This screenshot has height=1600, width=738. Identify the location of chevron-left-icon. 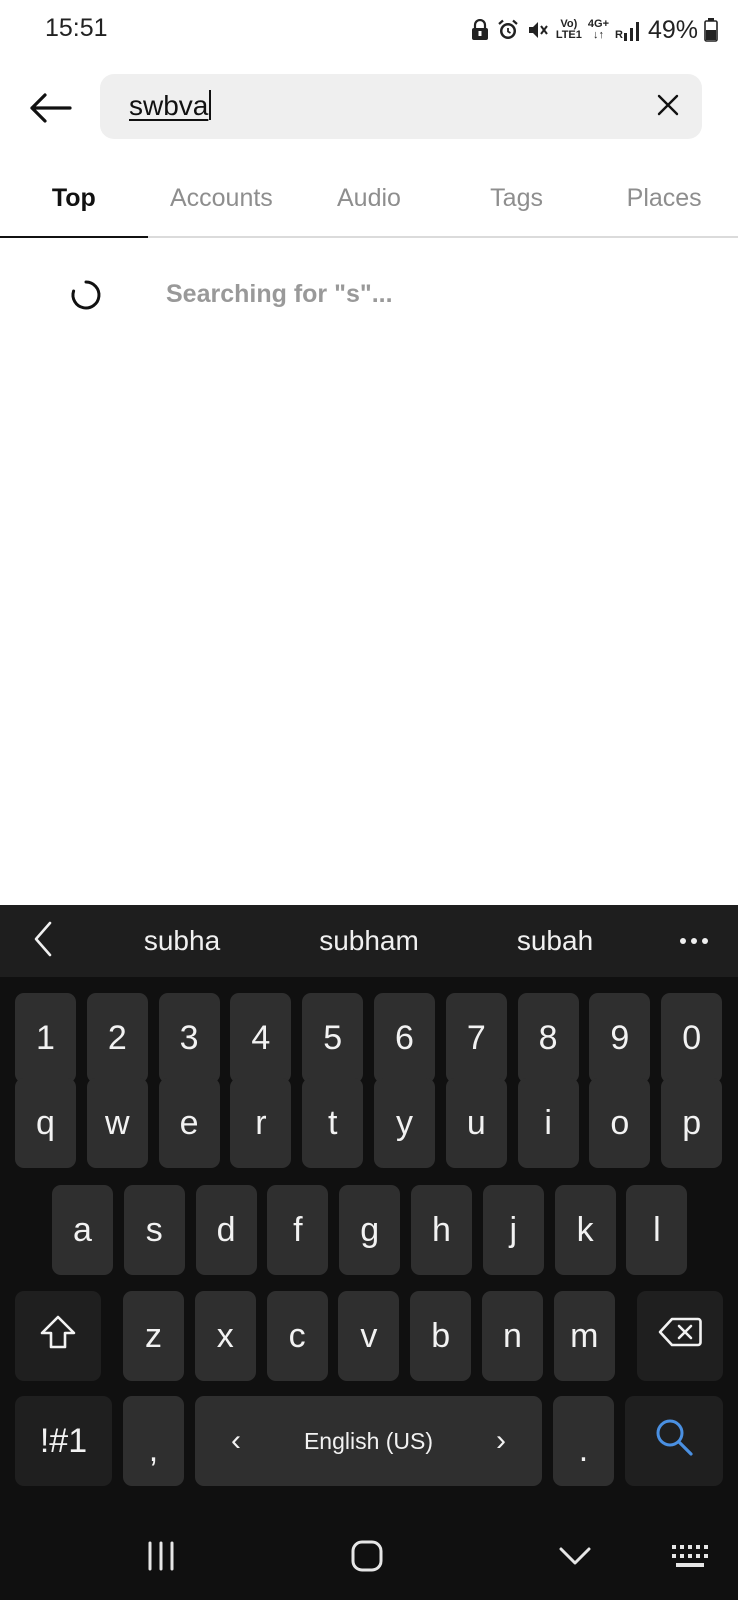
(43, 941).